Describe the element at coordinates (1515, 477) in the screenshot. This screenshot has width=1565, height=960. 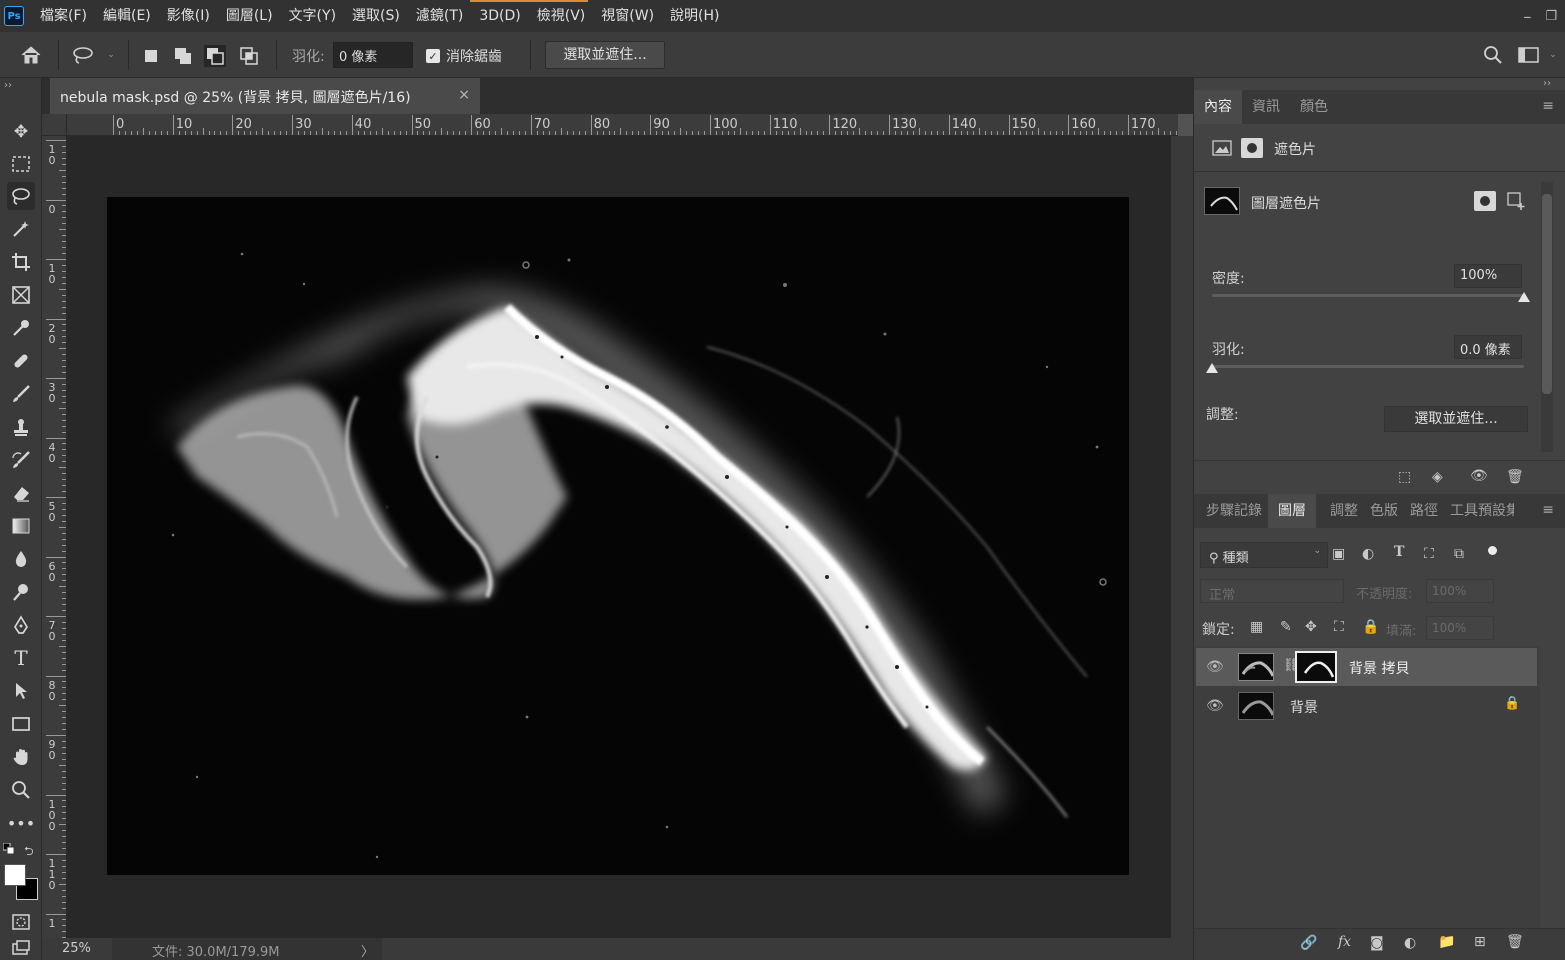
I see `trash-icon: 🗑` at that location.